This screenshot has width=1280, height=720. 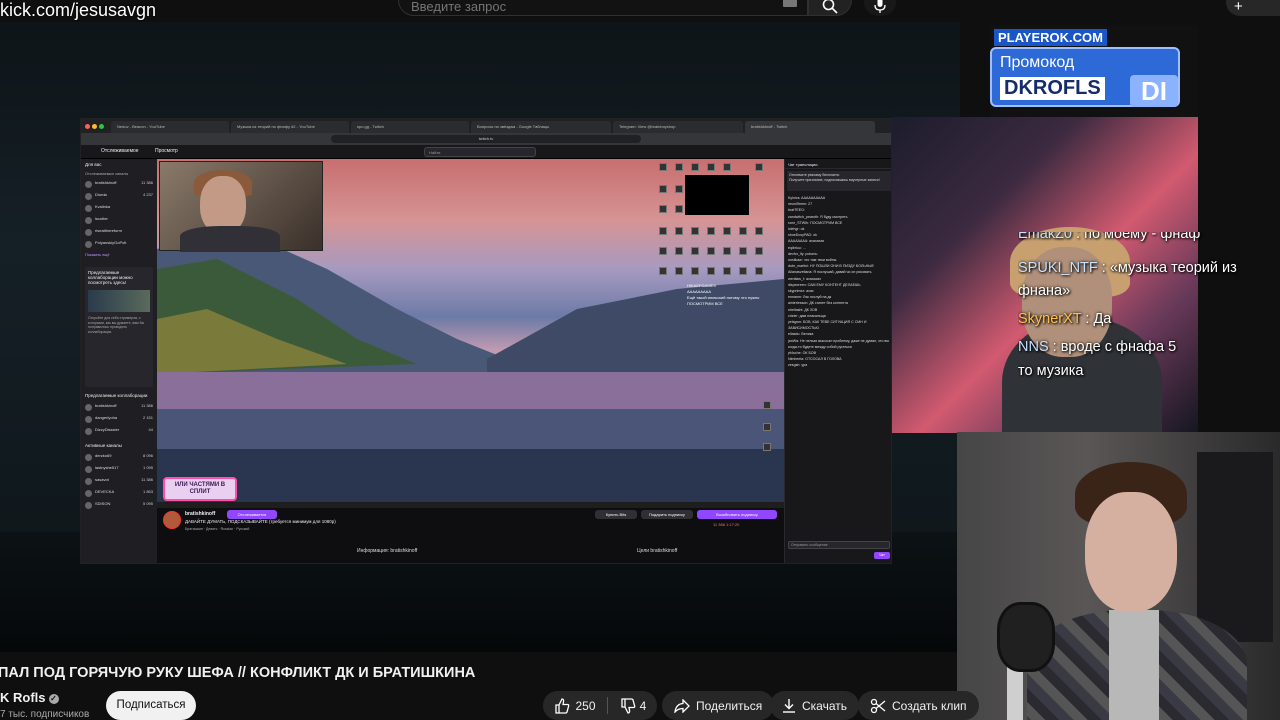 What do you see at coordinates (78, 10) in the screenshot?
I see `kick-url-overlay: kick.com/jesusavgn` at bounding box center [78, 10].